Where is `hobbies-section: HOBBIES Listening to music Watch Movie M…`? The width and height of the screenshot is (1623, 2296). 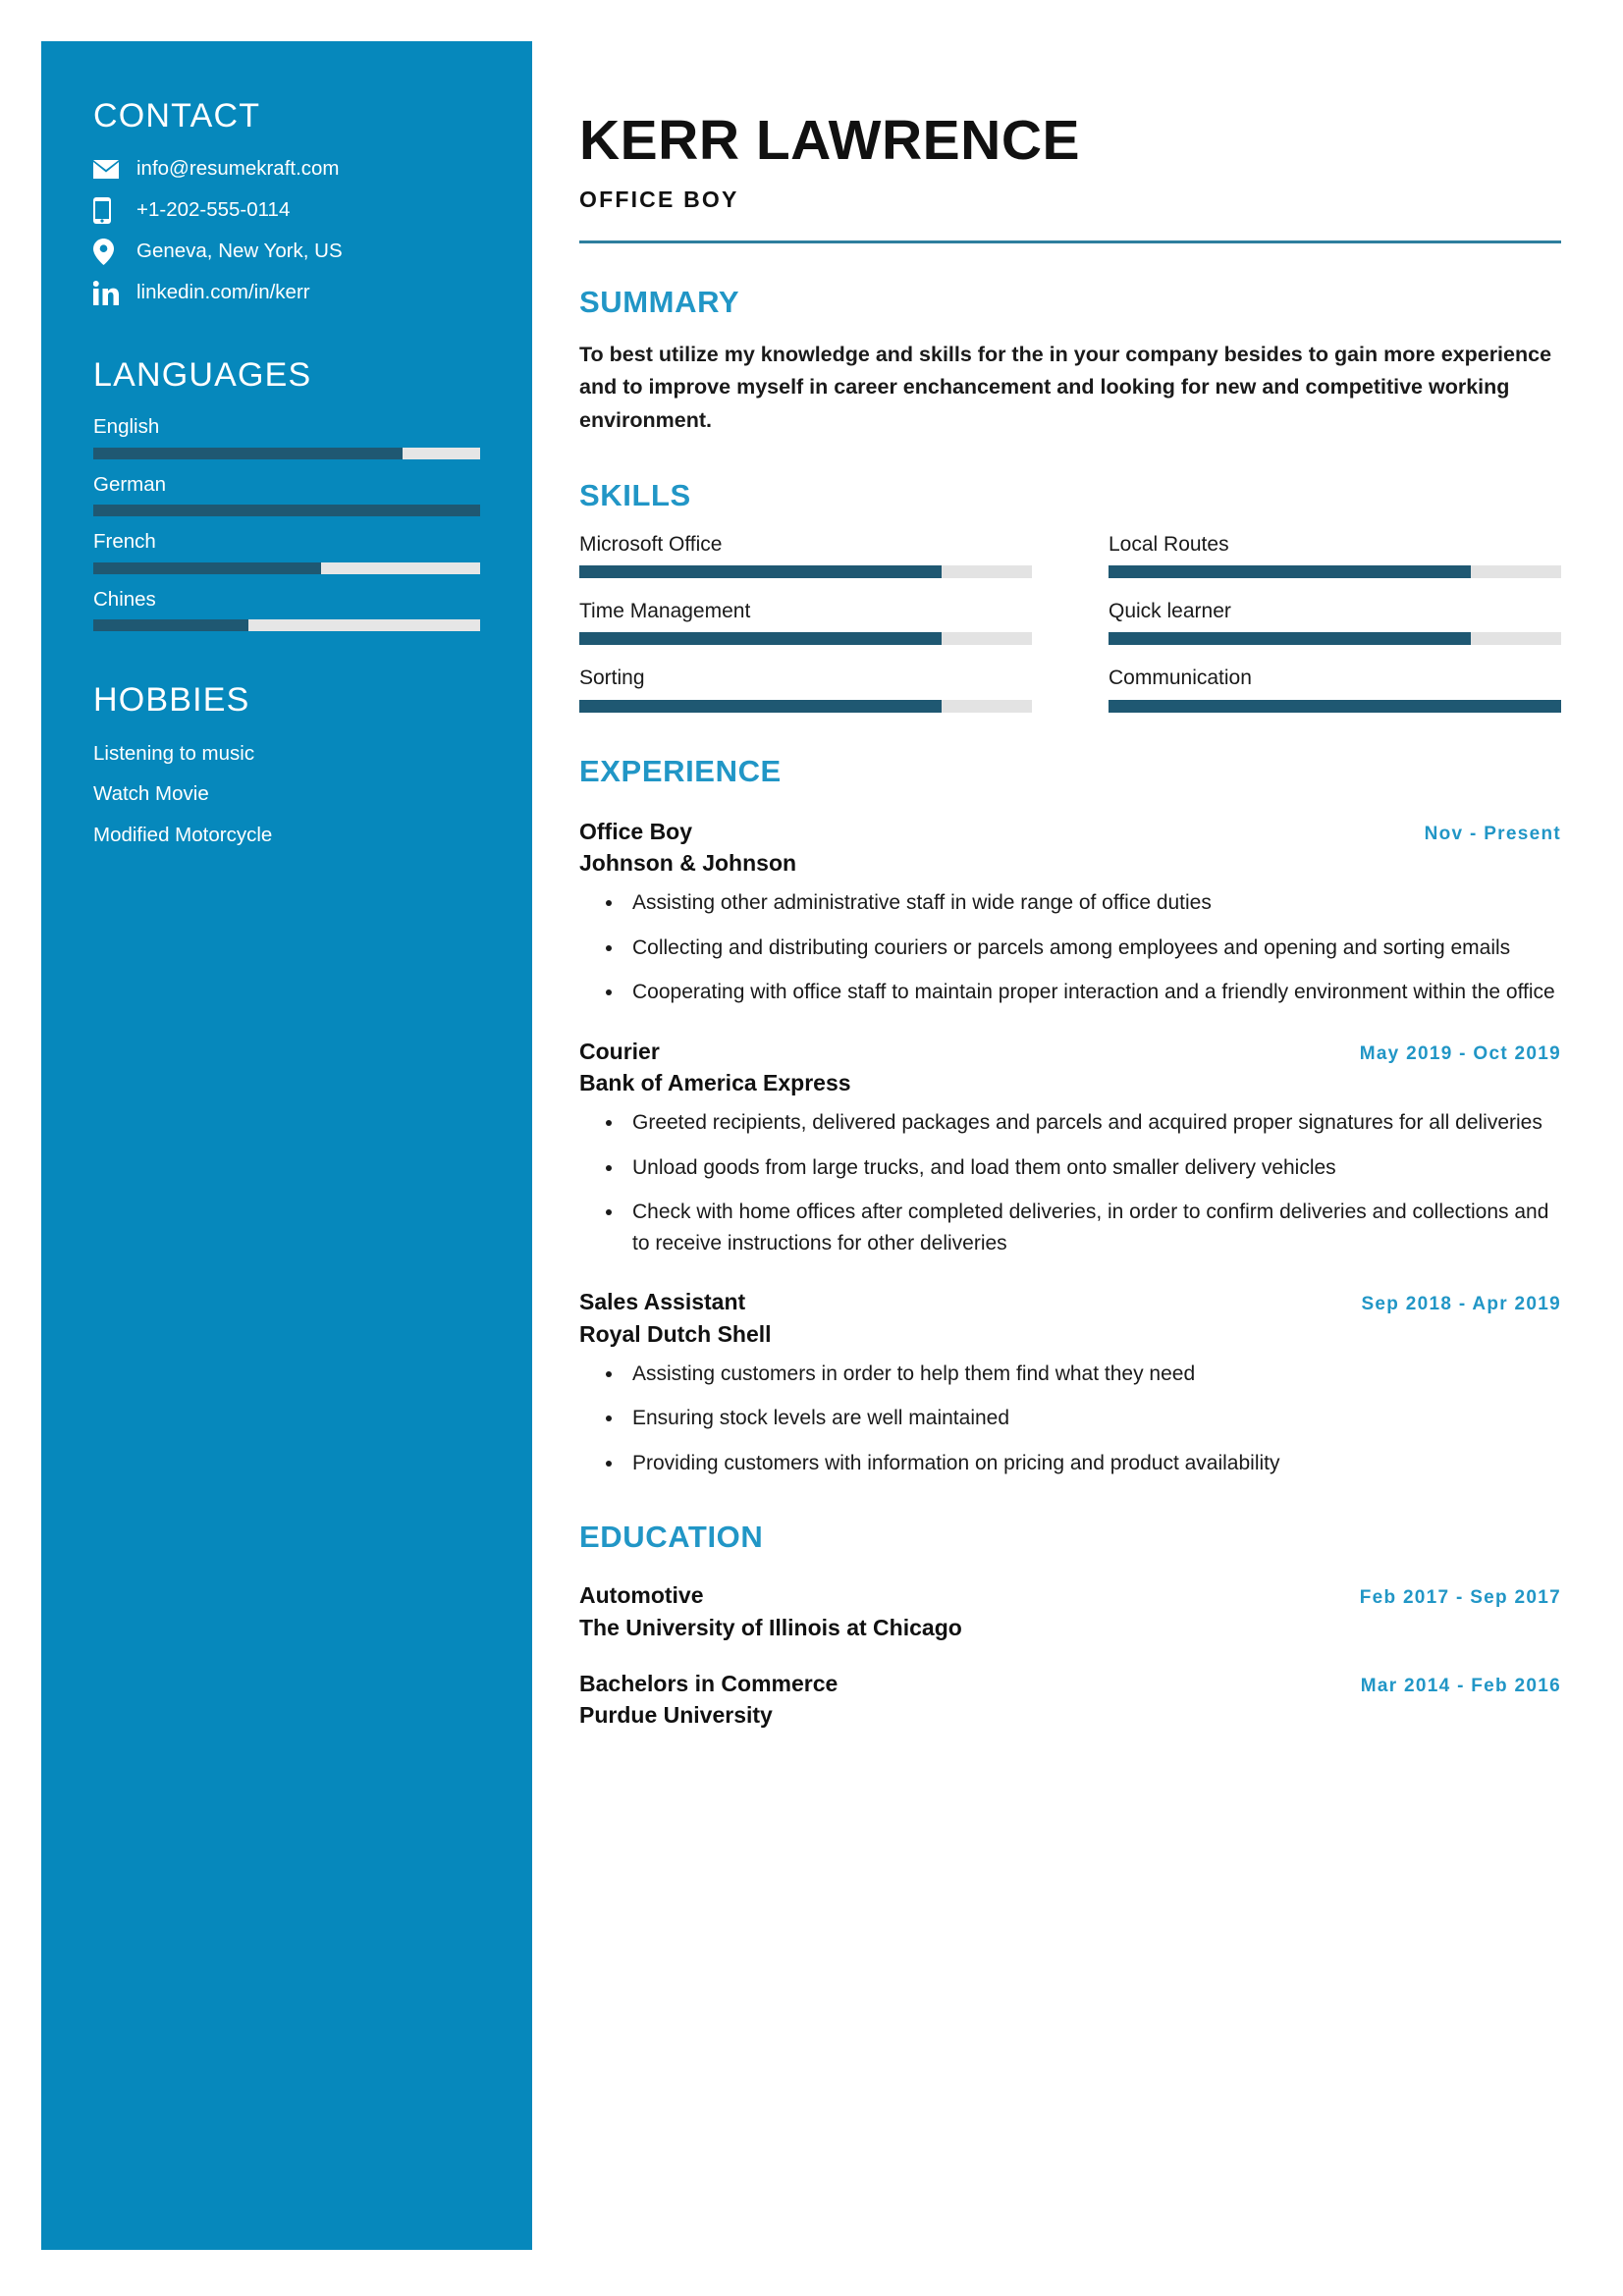 hobbies-section: HOBBIES Listening to music Watch Movie M… is located at coordinates (286, 764).